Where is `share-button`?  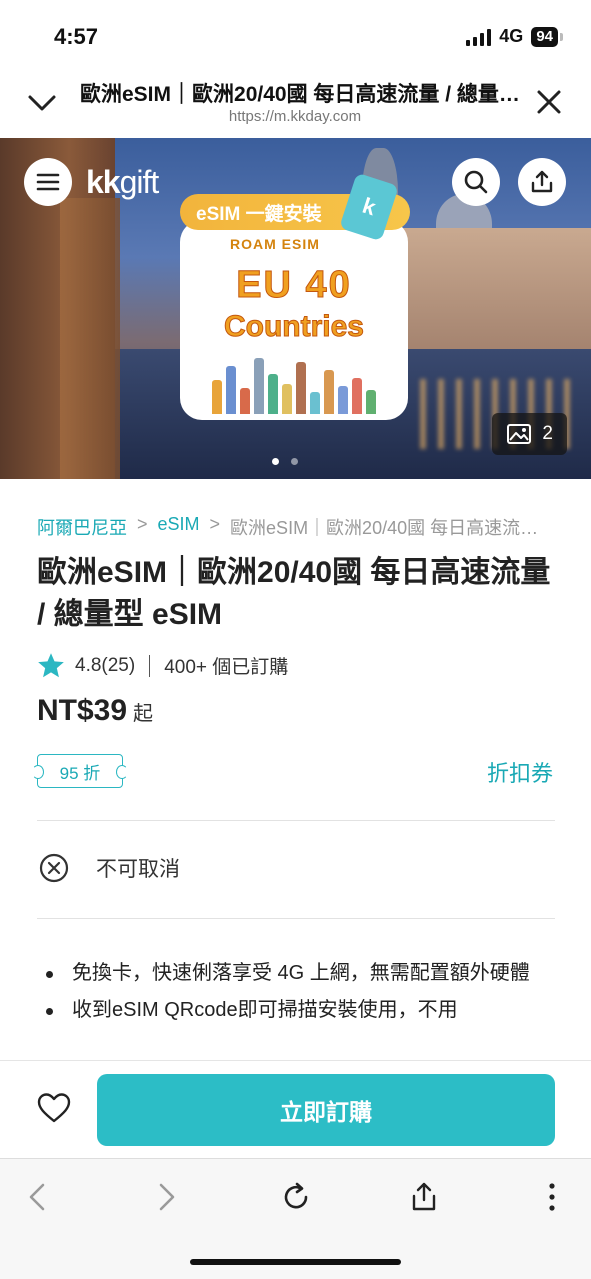 share-button is located at coordinates (542, 182).